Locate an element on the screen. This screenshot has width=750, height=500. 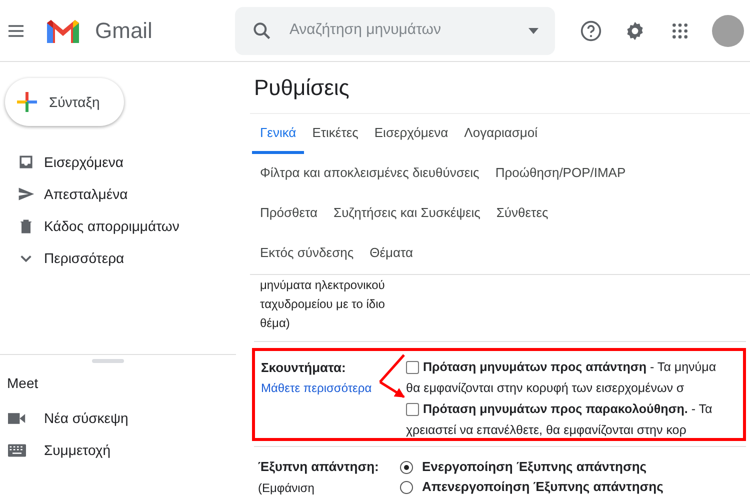
chevron-down-icon is located at coordinates (26, 258).